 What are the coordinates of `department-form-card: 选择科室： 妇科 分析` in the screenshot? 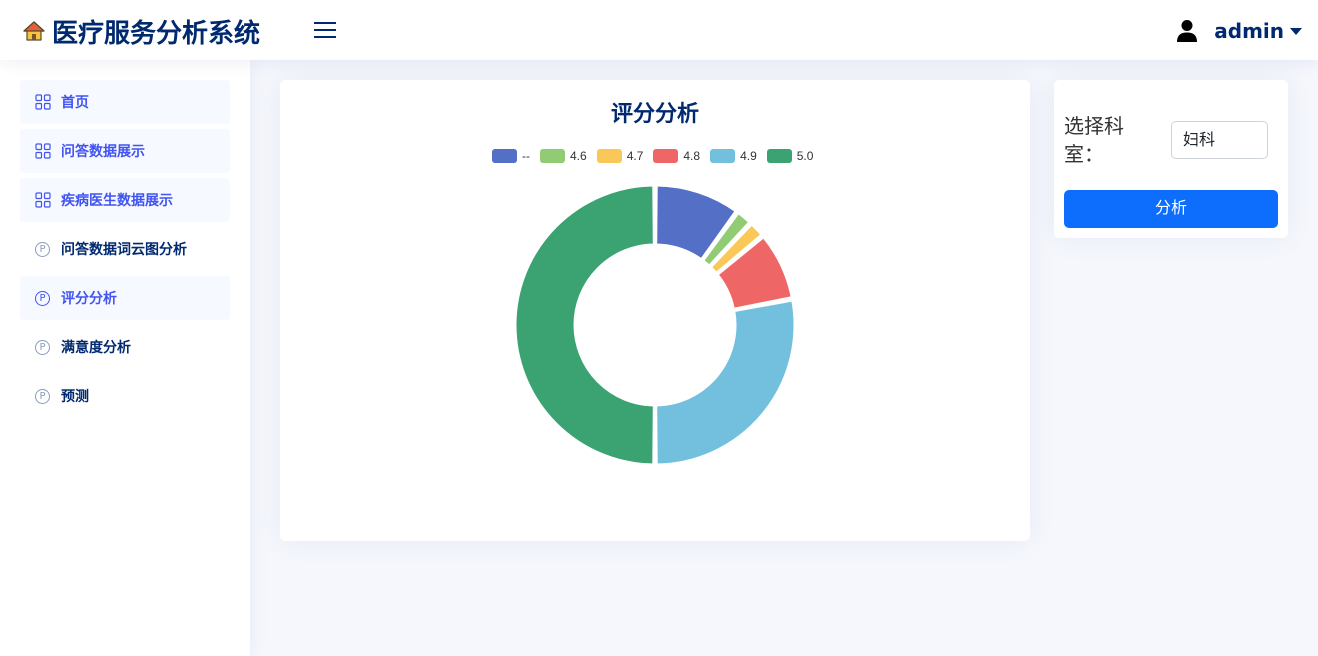 It's located at (1171, 159).